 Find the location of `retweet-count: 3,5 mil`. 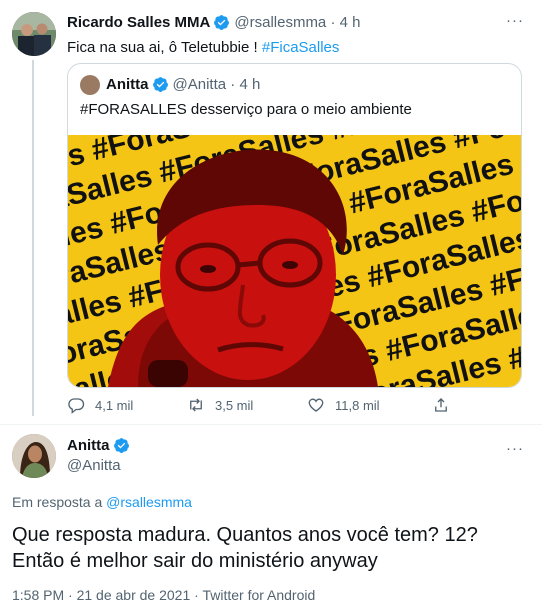

retweet-count: 3,5 mil is located at coordinates (234, 405).